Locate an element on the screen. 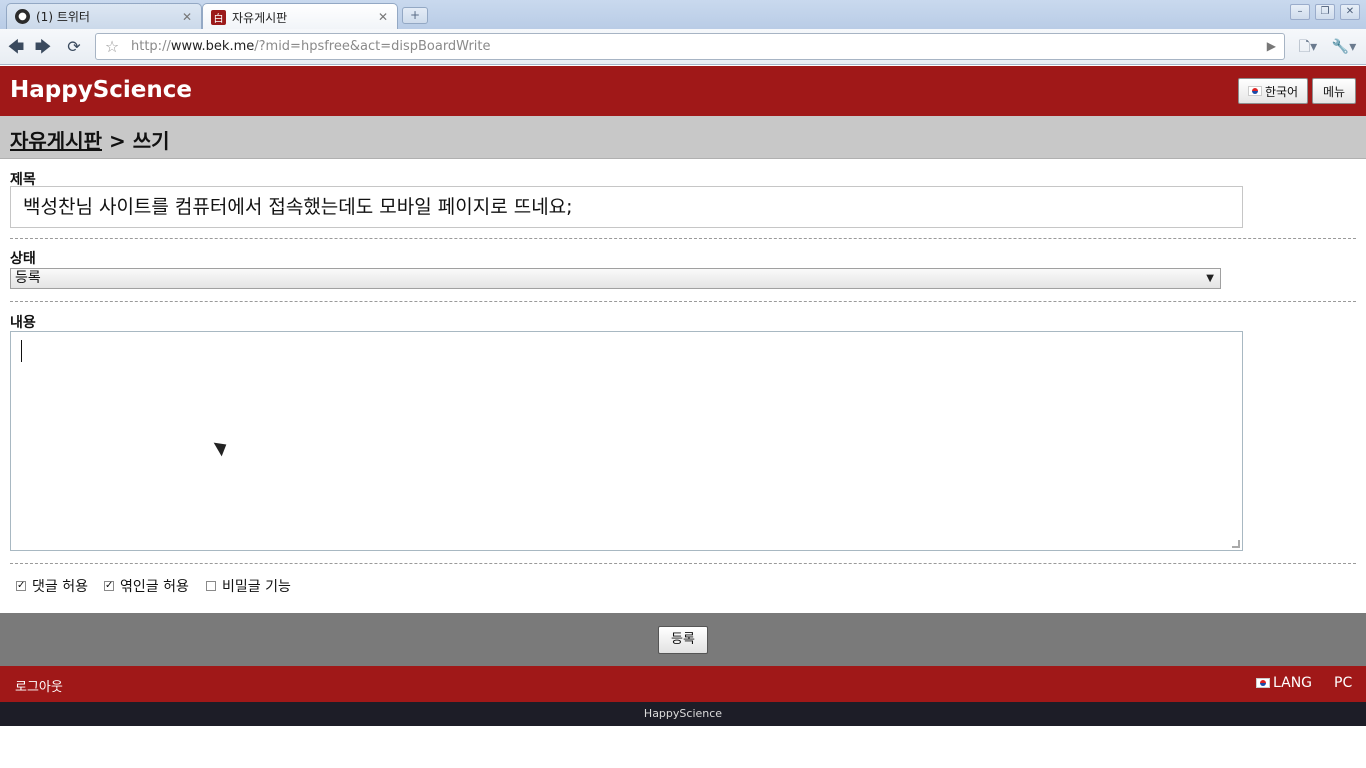 This screenshot has height=768, width=1366. new-tab-button: + is located at coordinates (415, 15).